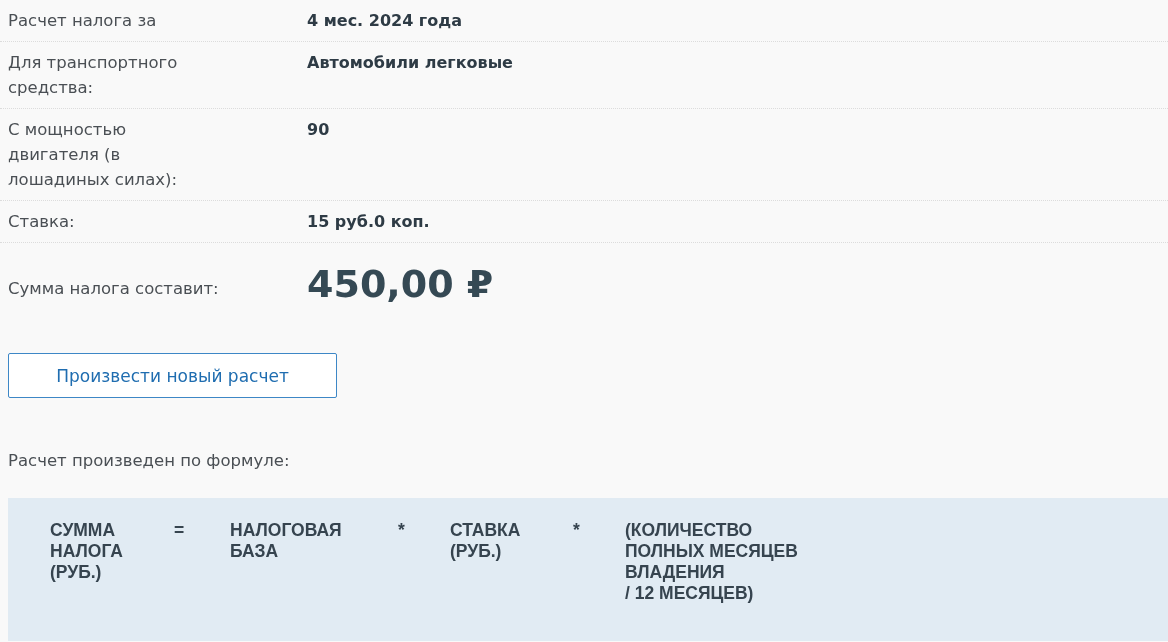 The height and width of the screenshot is (642, 1168). I want to click on formula-term: СУММА НАЛОГА (РУБ.), so click(86, 551).